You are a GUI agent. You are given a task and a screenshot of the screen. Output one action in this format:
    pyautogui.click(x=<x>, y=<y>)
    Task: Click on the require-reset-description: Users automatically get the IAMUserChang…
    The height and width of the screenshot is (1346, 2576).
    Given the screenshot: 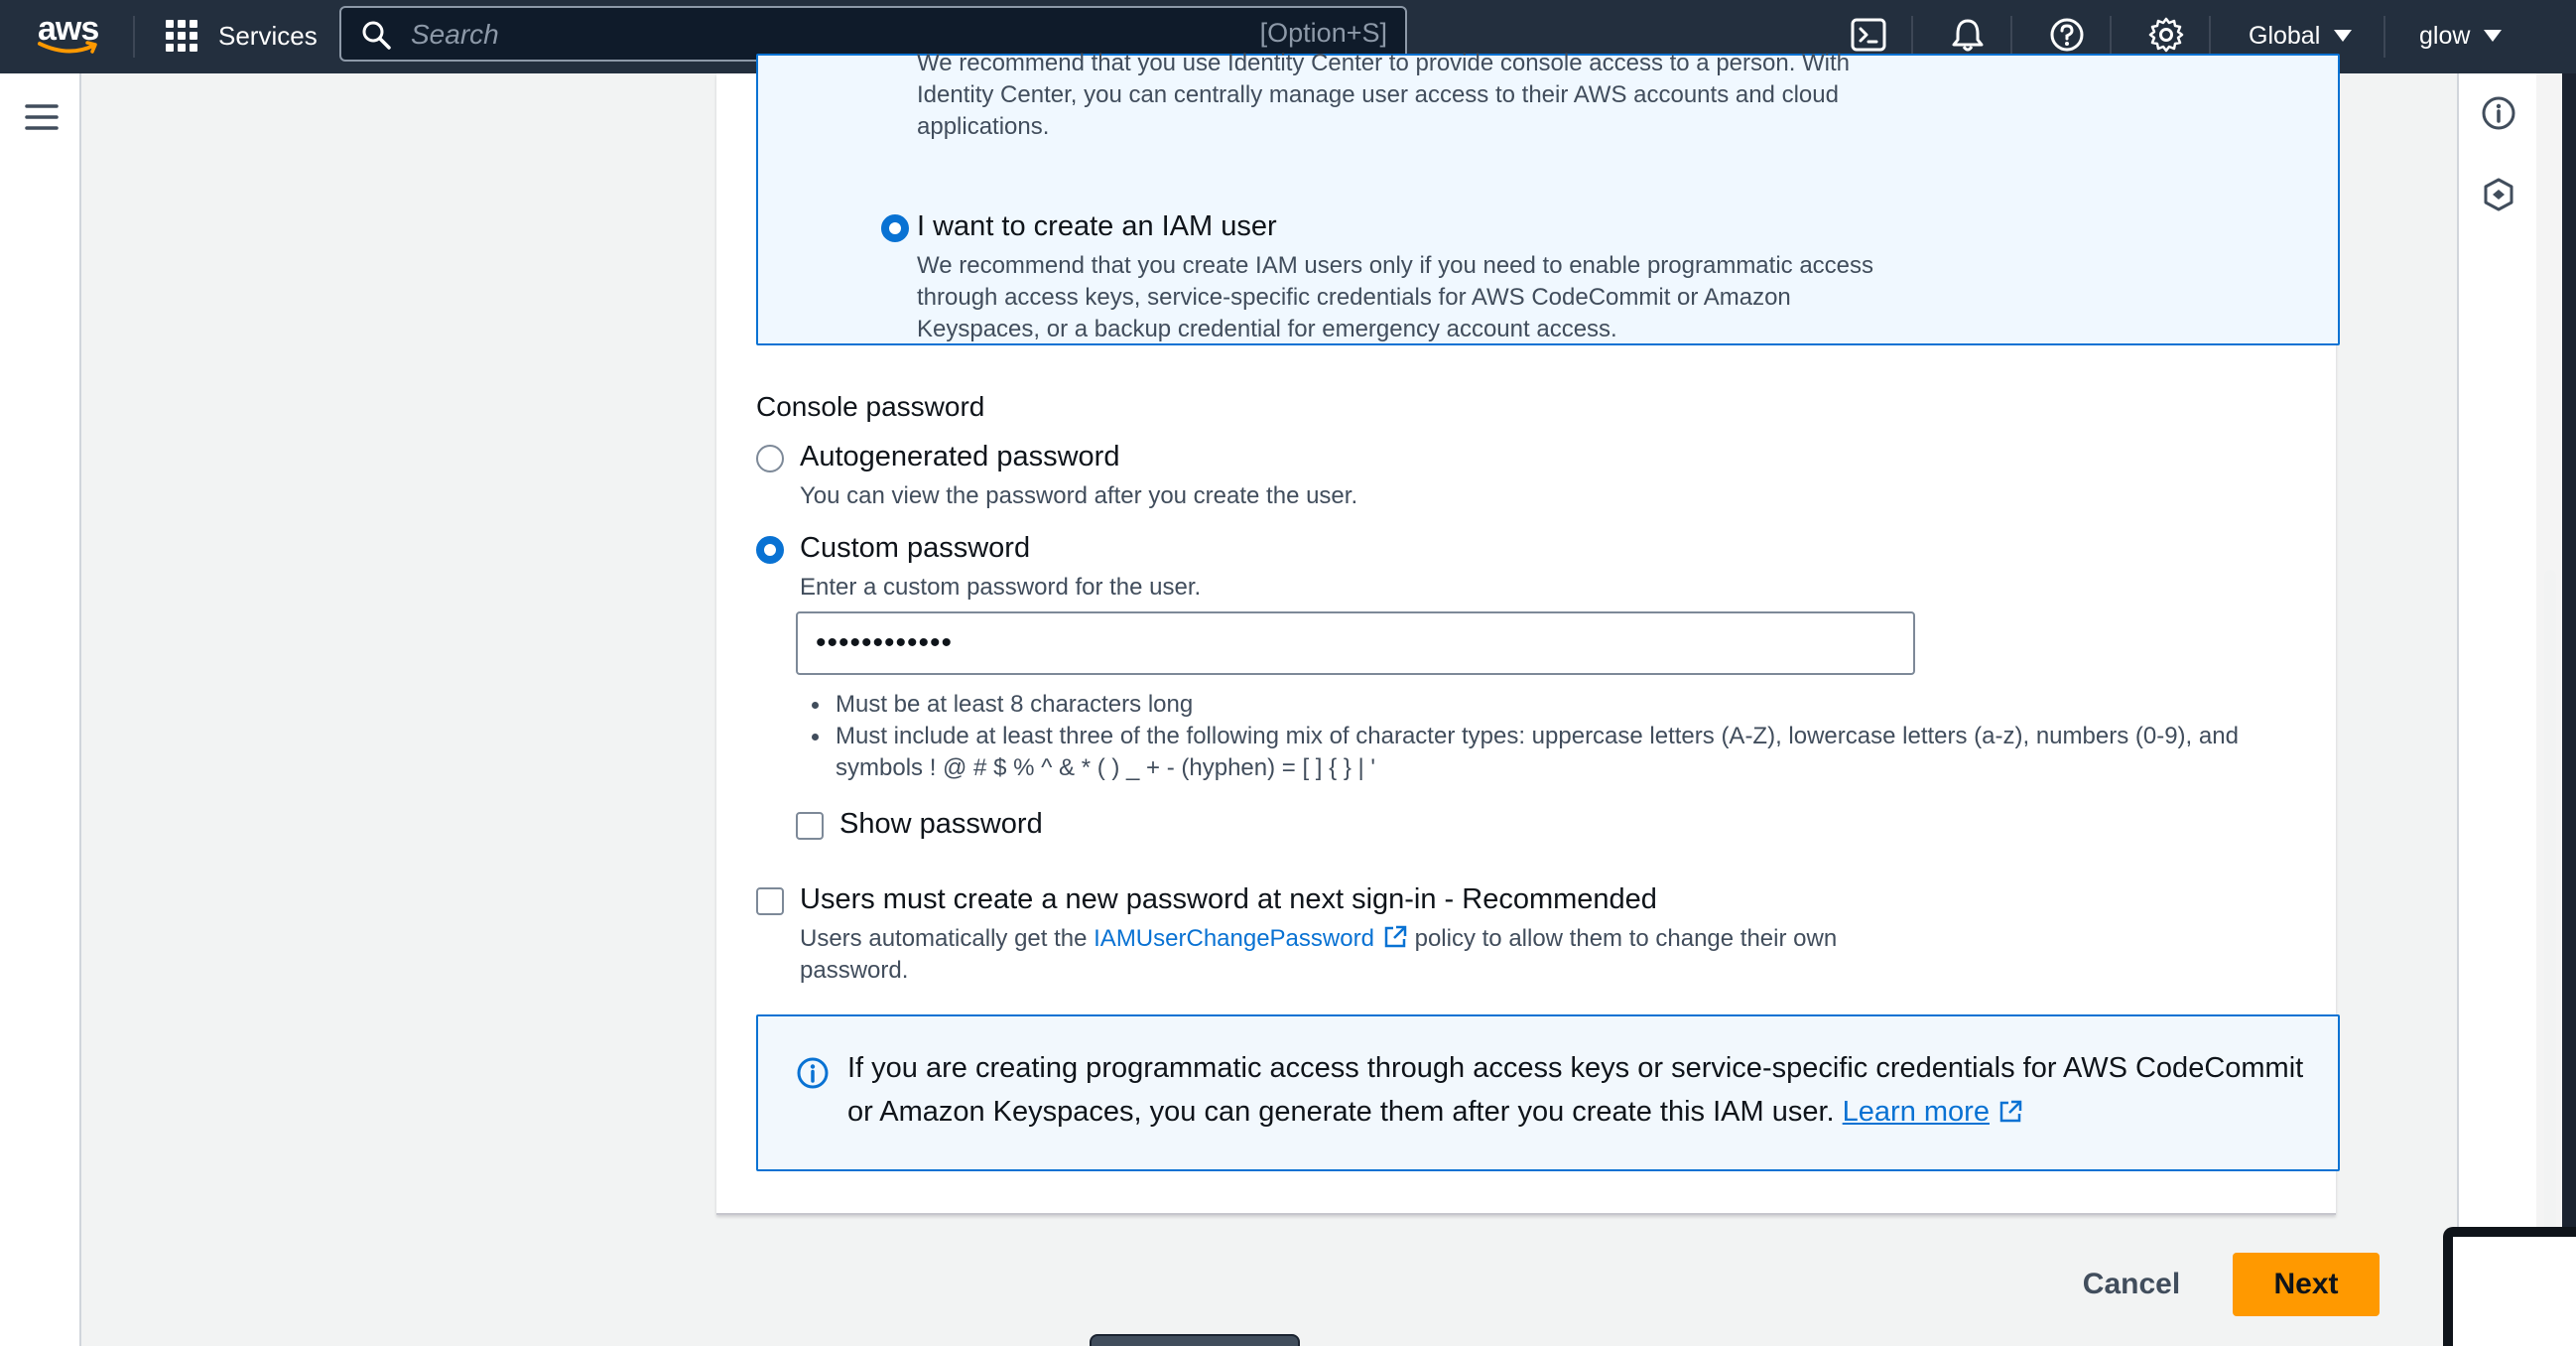 What is the action you would take?
    pyautogui.click(x=1335, y=955)
    